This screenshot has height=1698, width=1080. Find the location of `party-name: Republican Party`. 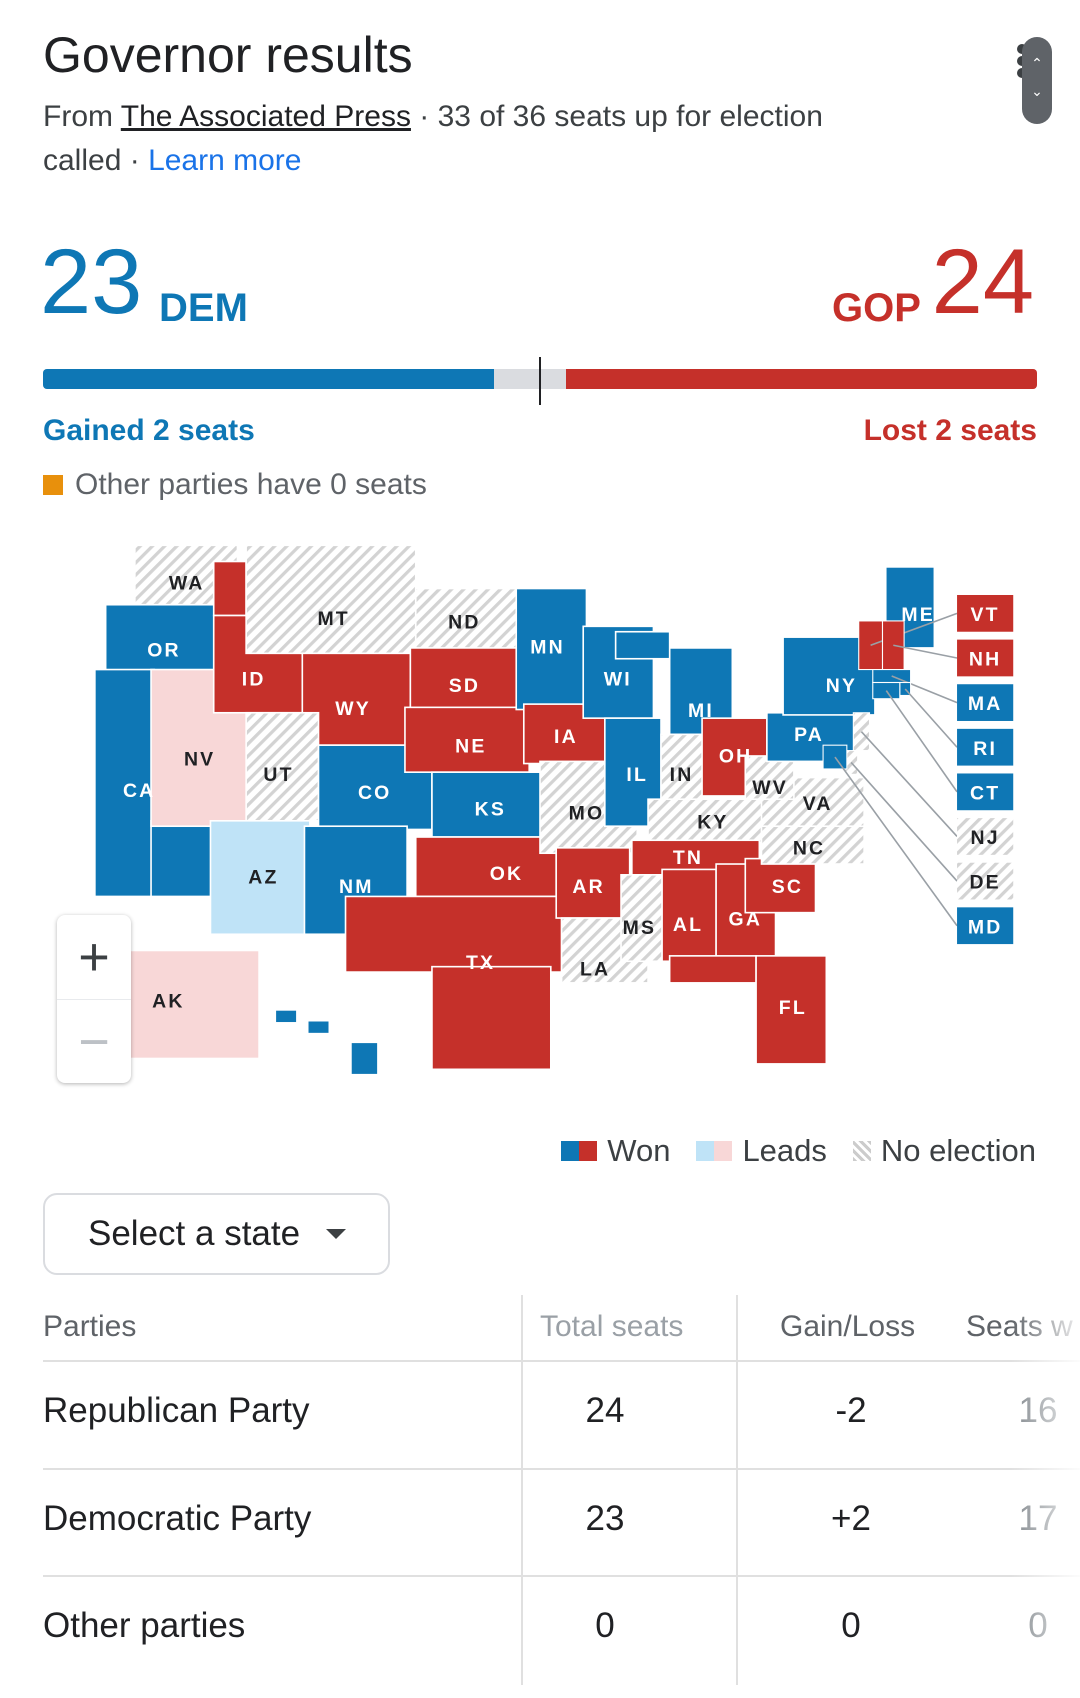

party-name: Republican Party is located at coordinates (176, 1410).